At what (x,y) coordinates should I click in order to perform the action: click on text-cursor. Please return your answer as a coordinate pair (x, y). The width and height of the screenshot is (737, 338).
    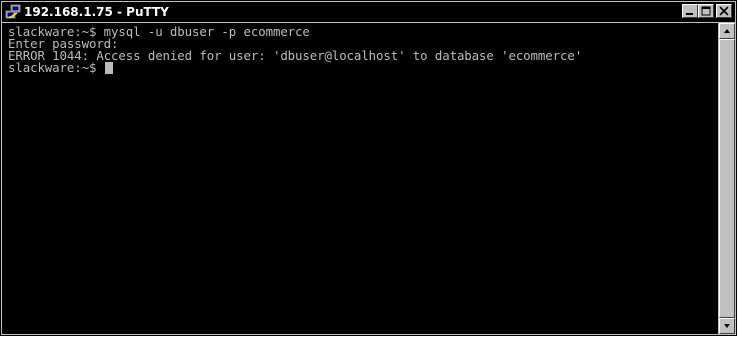
    Looking at the image, I should click on (108, 68).